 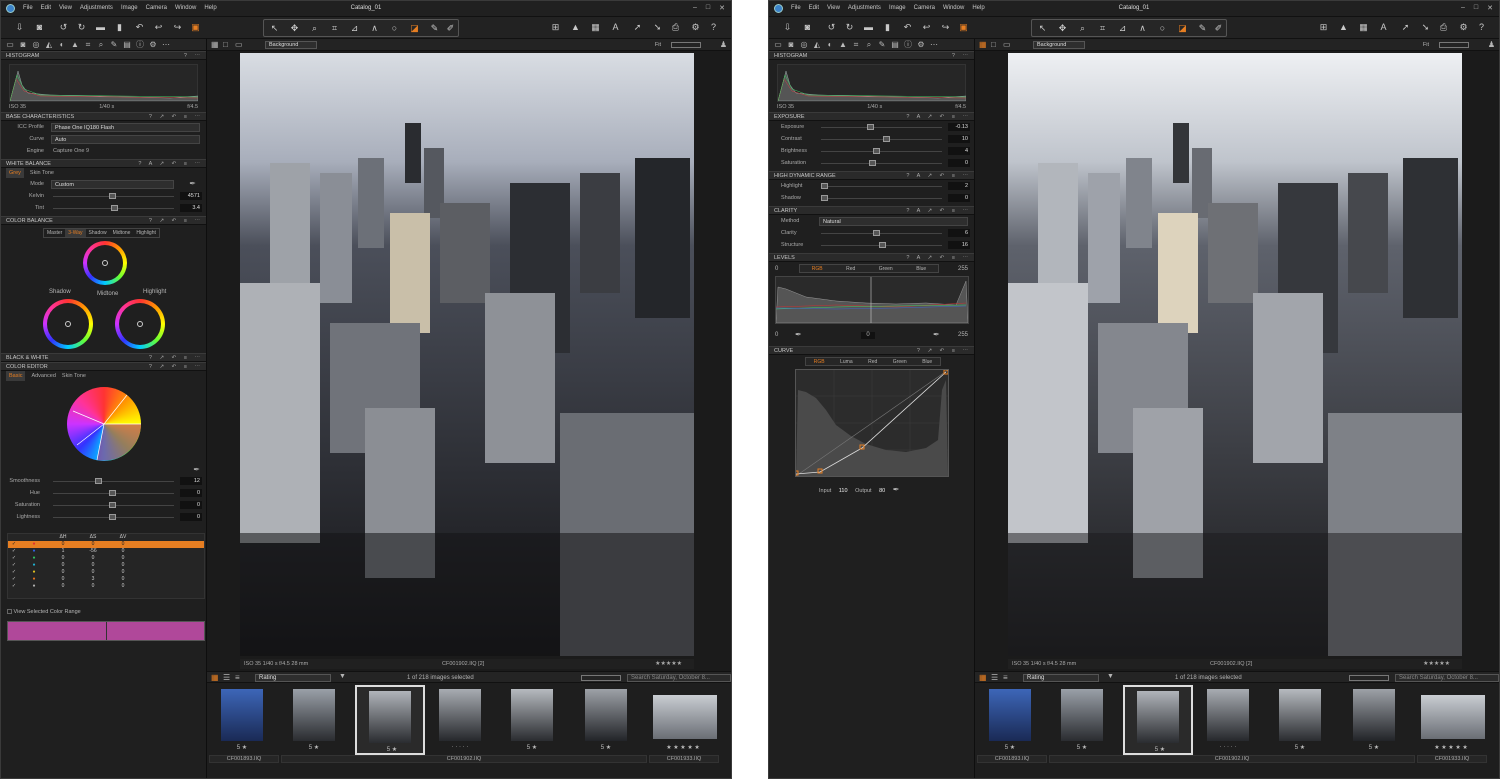 I want to click on view-range-checkbox, so click(x=9, y=612).